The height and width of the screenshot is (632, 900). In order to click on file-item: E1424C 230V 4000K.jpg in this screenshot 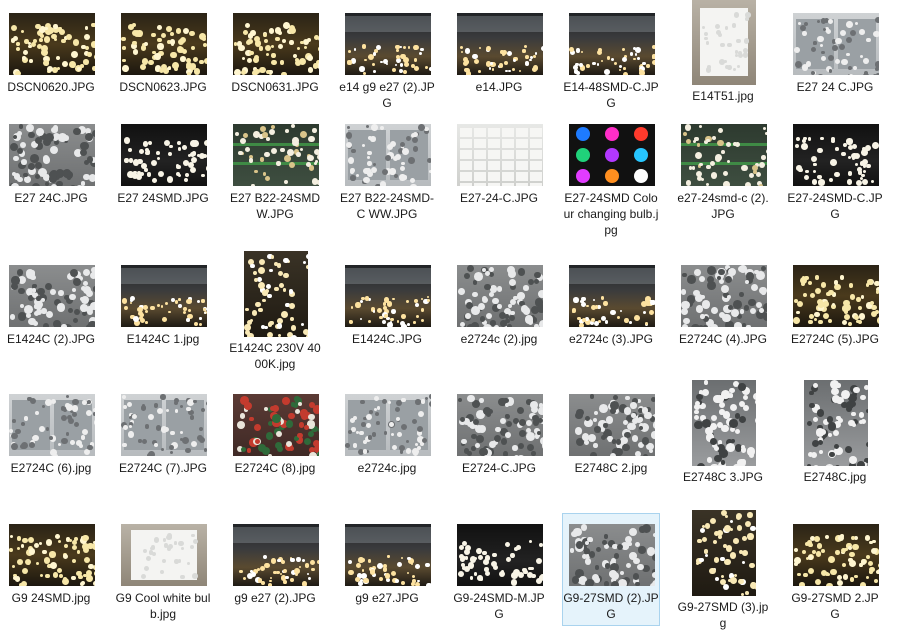, I will do `click(275, 316)`.